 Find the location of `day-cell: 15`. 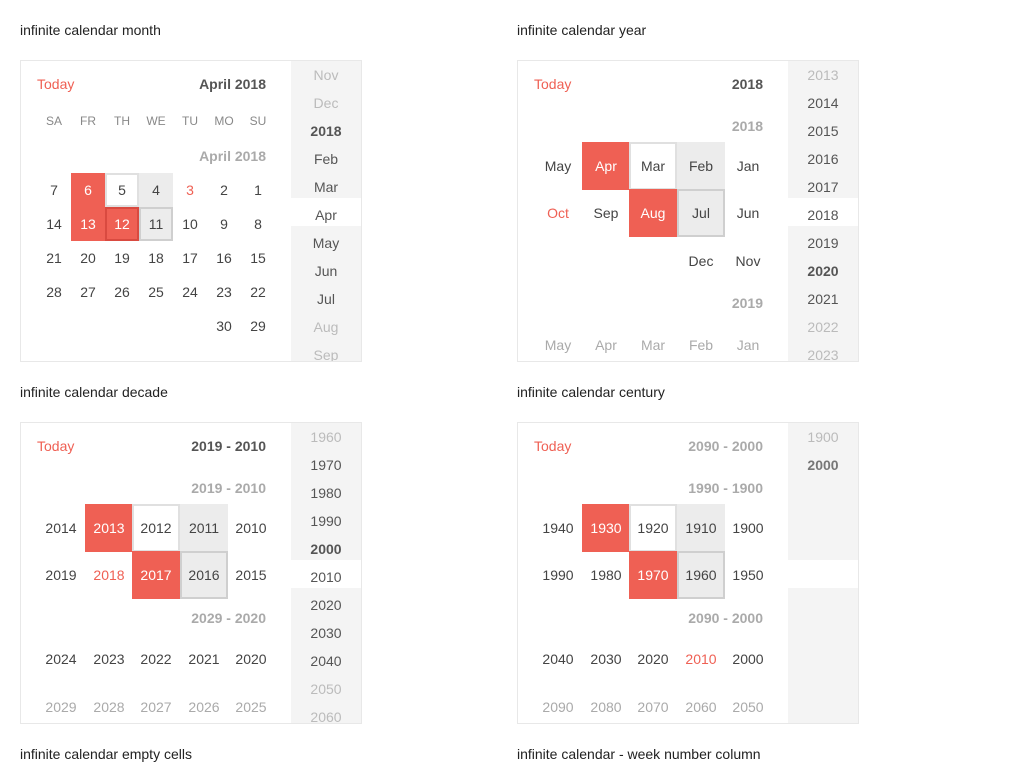

day-cell: 15 is located at coordinates (258, 258).